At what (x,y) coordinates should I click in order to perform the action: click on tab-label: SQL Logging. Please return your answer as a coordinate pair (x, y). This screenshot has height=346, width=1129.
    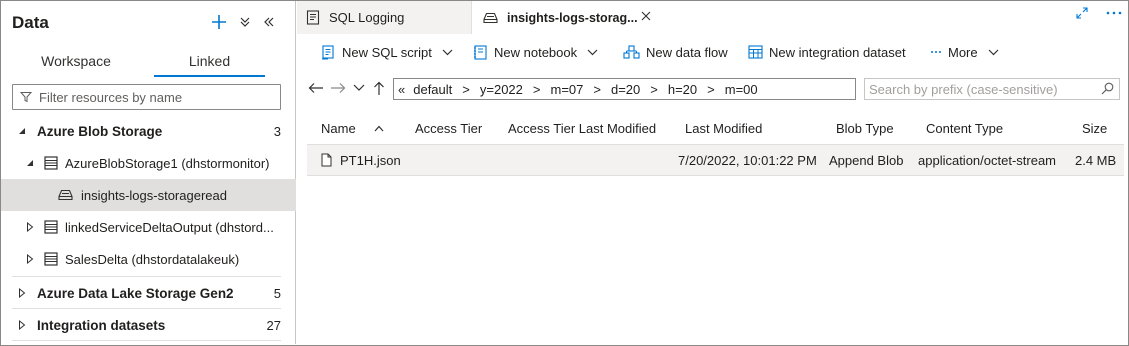
    Looking at the image, I should click on (367, 17).